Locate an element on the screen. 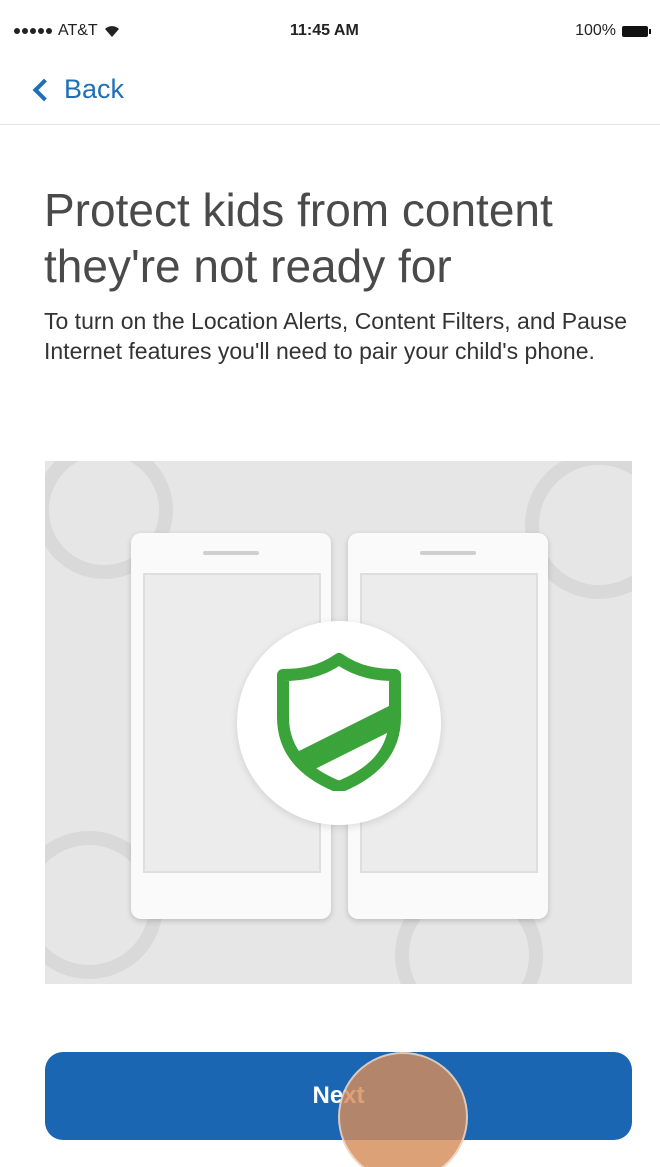  battery-icon is located at coordinates (636, 31).